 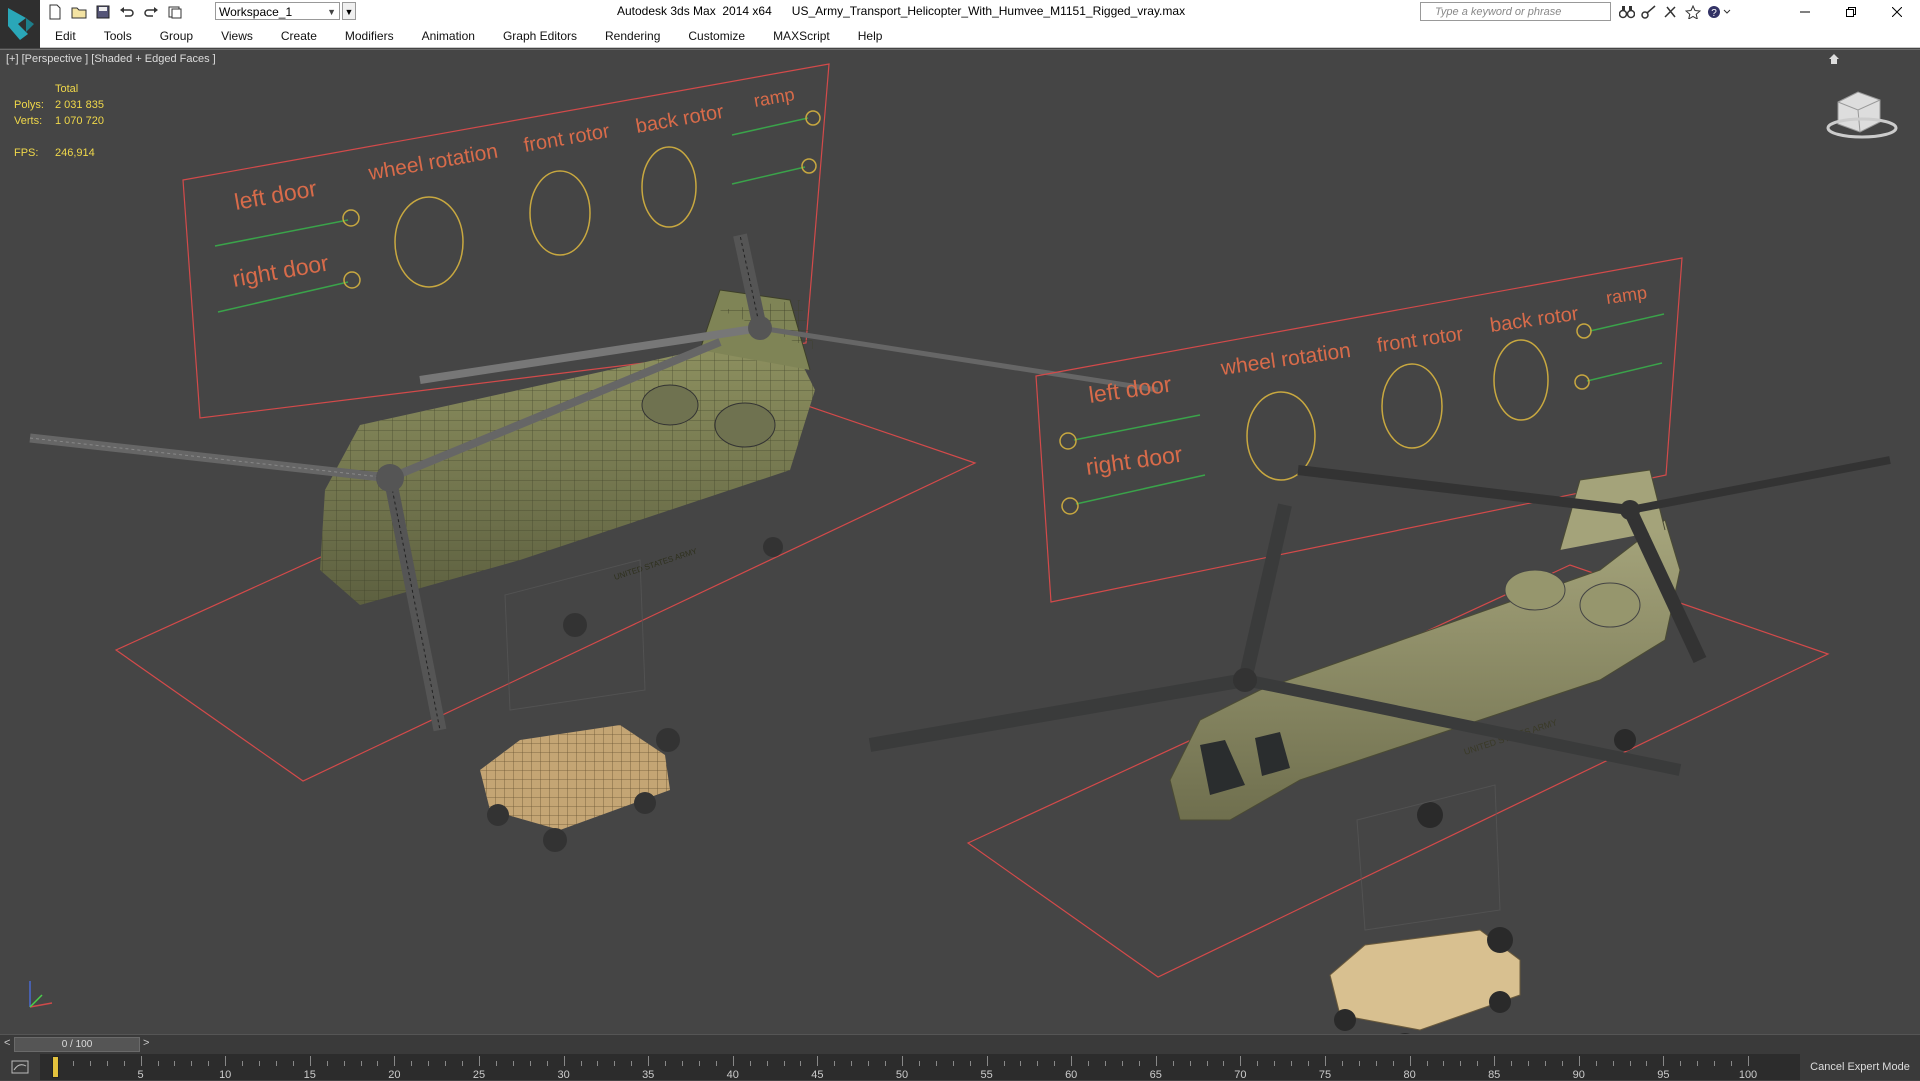 I want to click on menu-edit: Edit, so click(x=65, y=36).